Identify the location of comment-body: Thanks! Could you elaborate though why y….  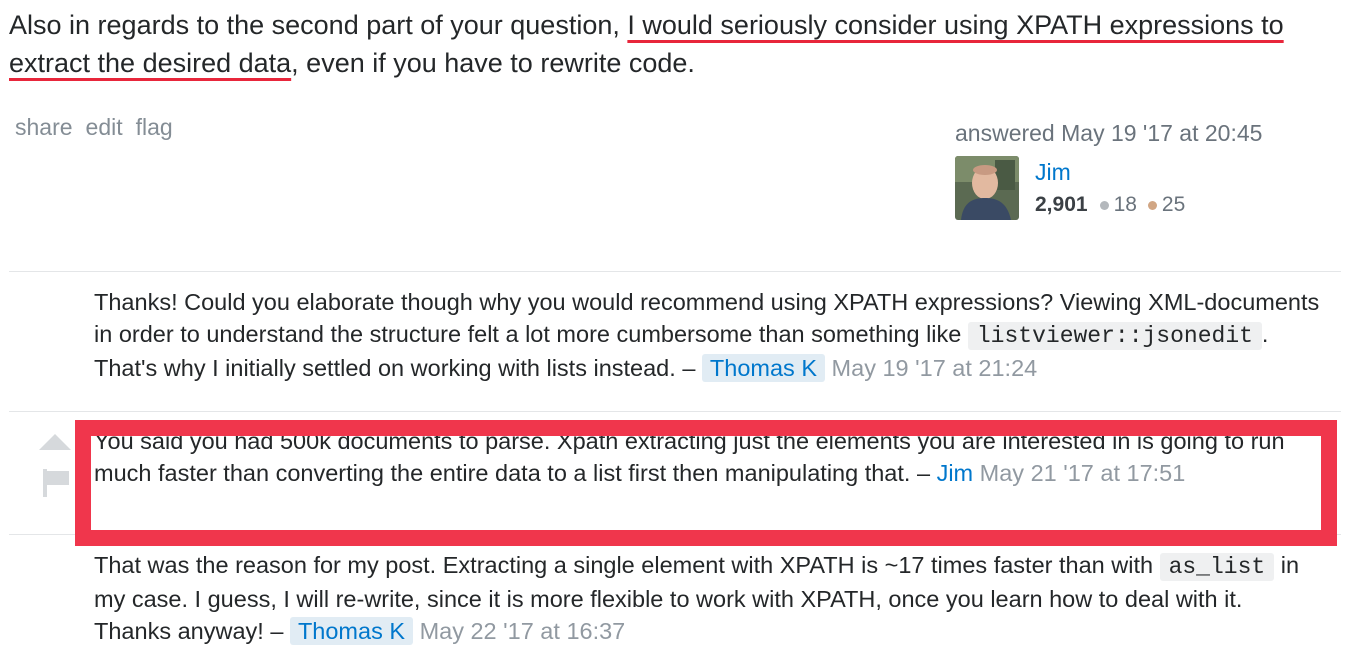
(709, 335).